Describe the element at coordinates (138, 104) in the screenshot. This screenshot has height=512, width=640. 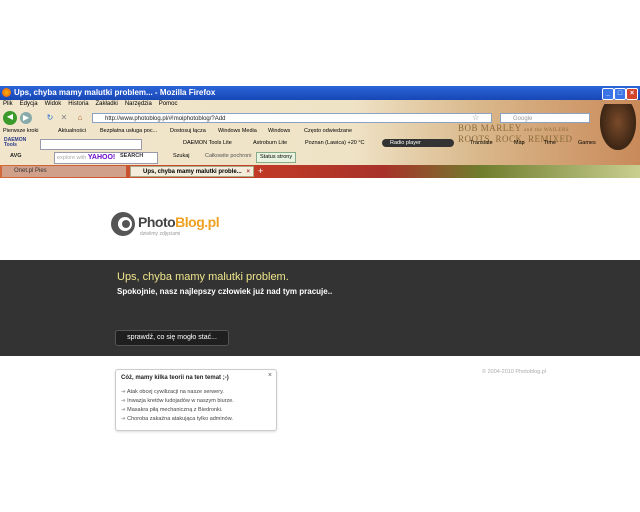
I see `menu-narzedzia: Narzędzia` at that location.